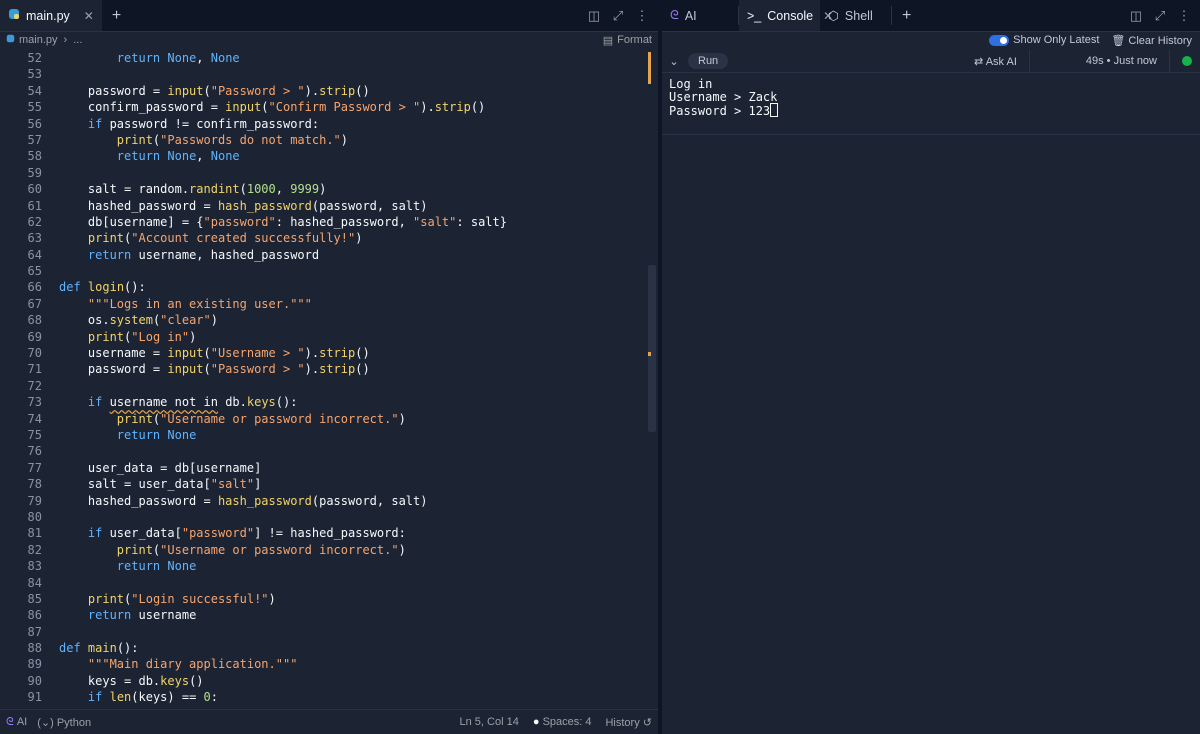 This screenshot has height=734, width=1200. What do you see at coordinates (323, 484) in the screenshot?
I see `code-line: 78 salt = user_data["salt"]` at bounding box center [323, 484].